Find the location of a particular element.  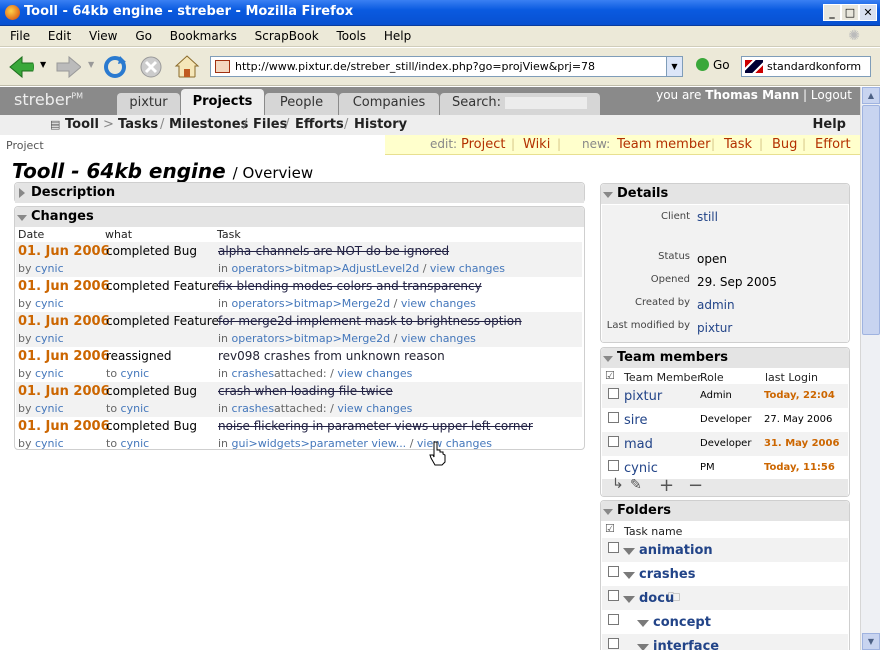

team-member-name: mad is located at coordinates (638, 444).